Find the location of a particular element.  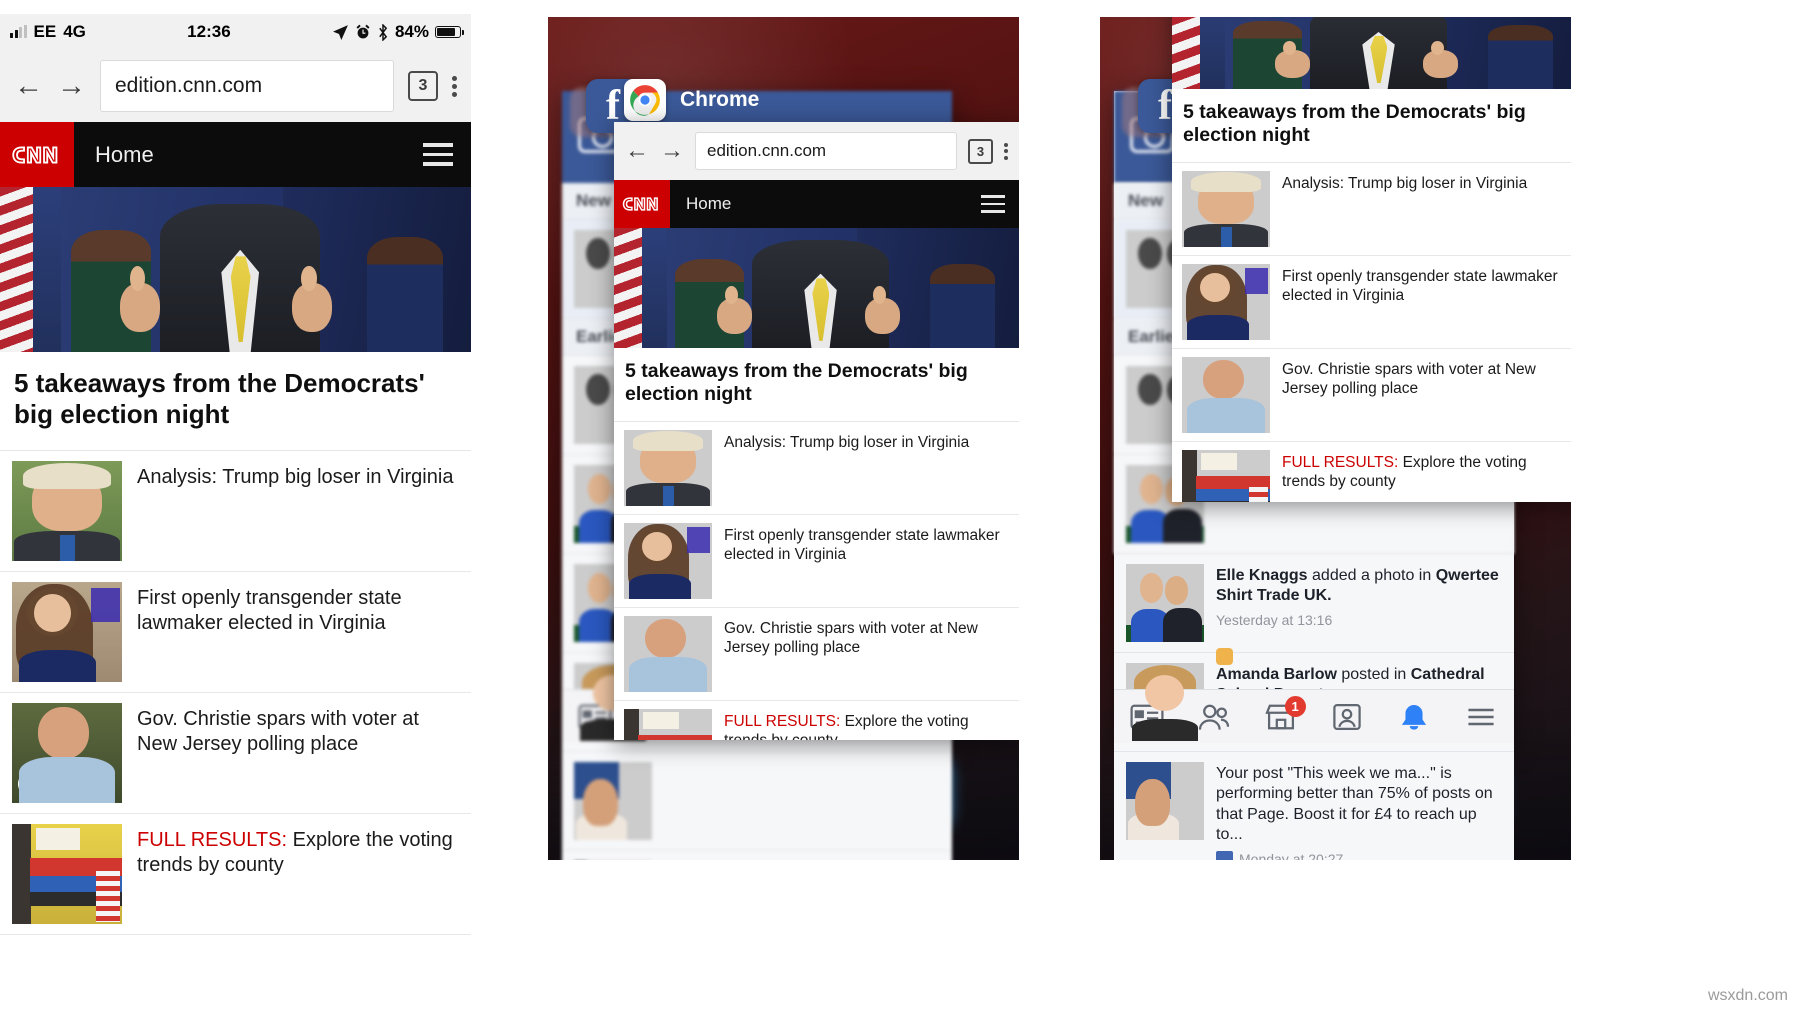

notifications-bell-icon is located at coordinates (1414, 717).